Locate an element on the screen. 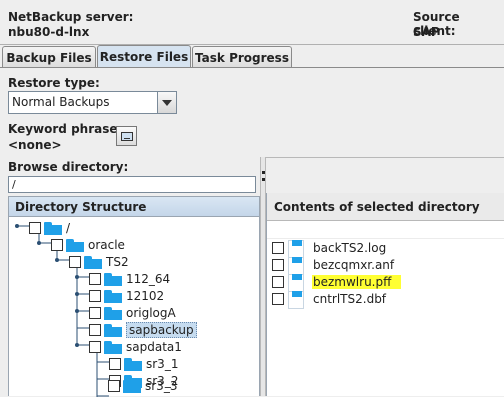 The height and width of the screenshot is (397, 504). file-name: bezcqmxr.anf is located at coordinates (354, 265).